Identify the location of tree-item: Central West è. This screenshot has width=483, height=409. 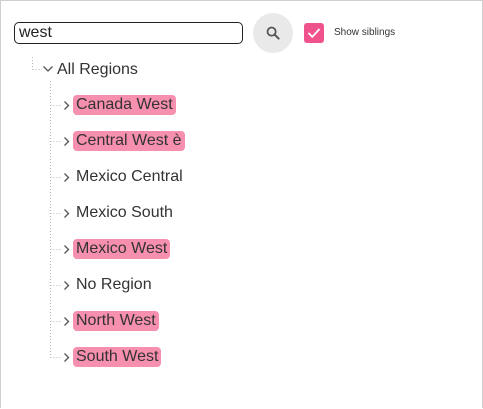
(123, 141).